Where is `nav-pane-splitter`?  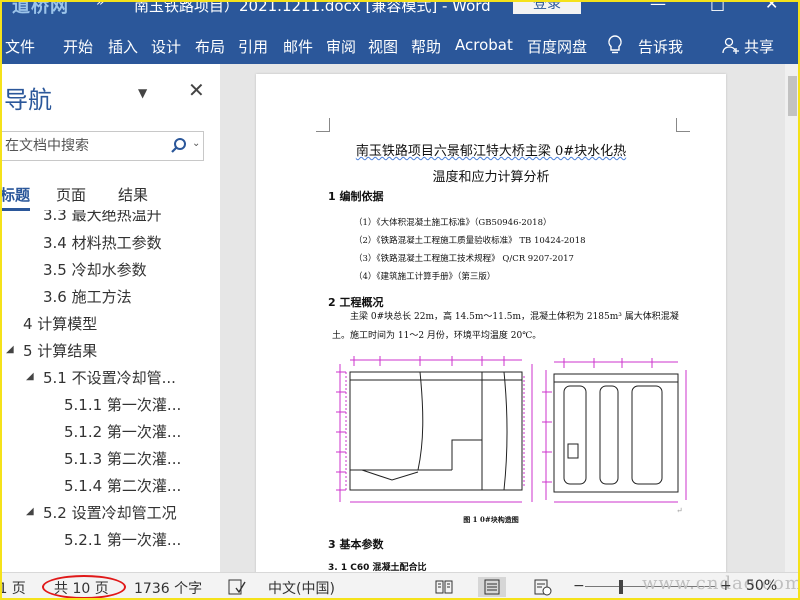 nav-pane-splitter is located at coordinates (227, 318).